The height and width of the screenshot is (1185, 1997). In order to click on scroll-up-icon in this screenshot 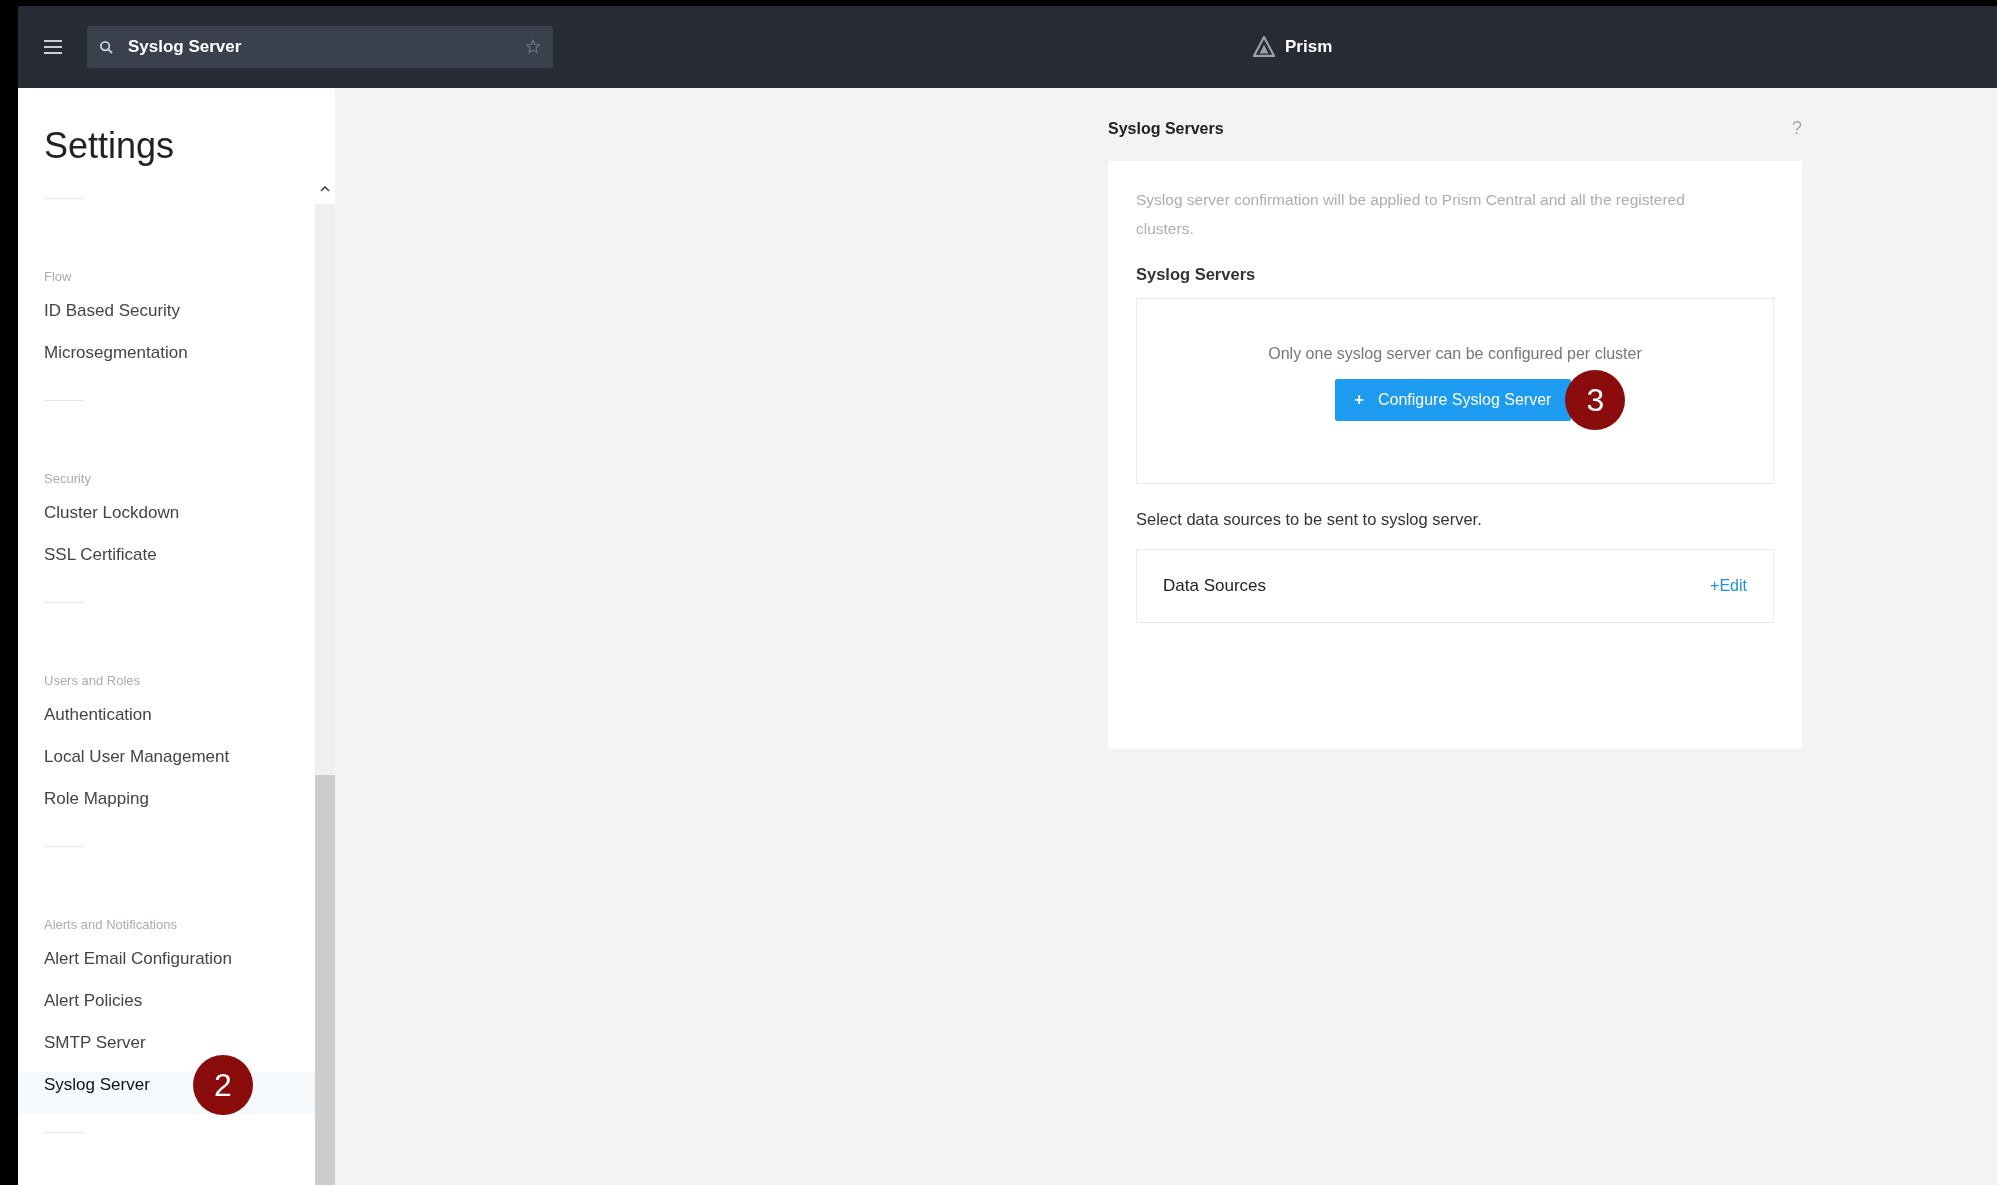, I will do `click(325, 189)`.